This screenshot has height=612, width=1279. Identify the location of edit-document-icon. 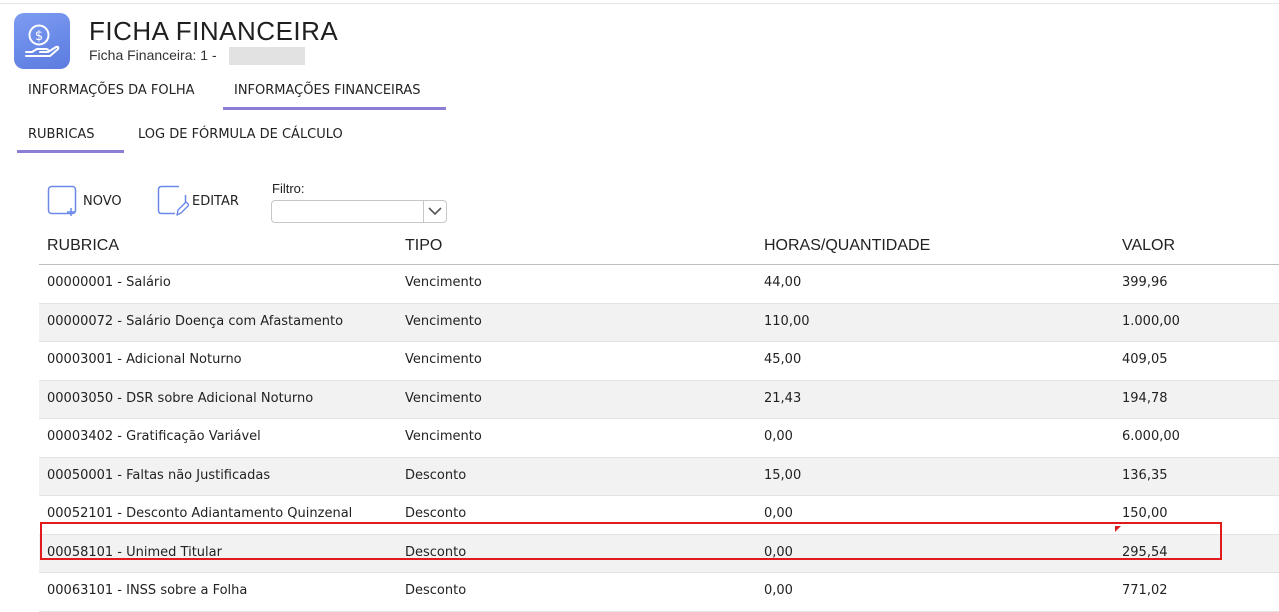
(173, 203).